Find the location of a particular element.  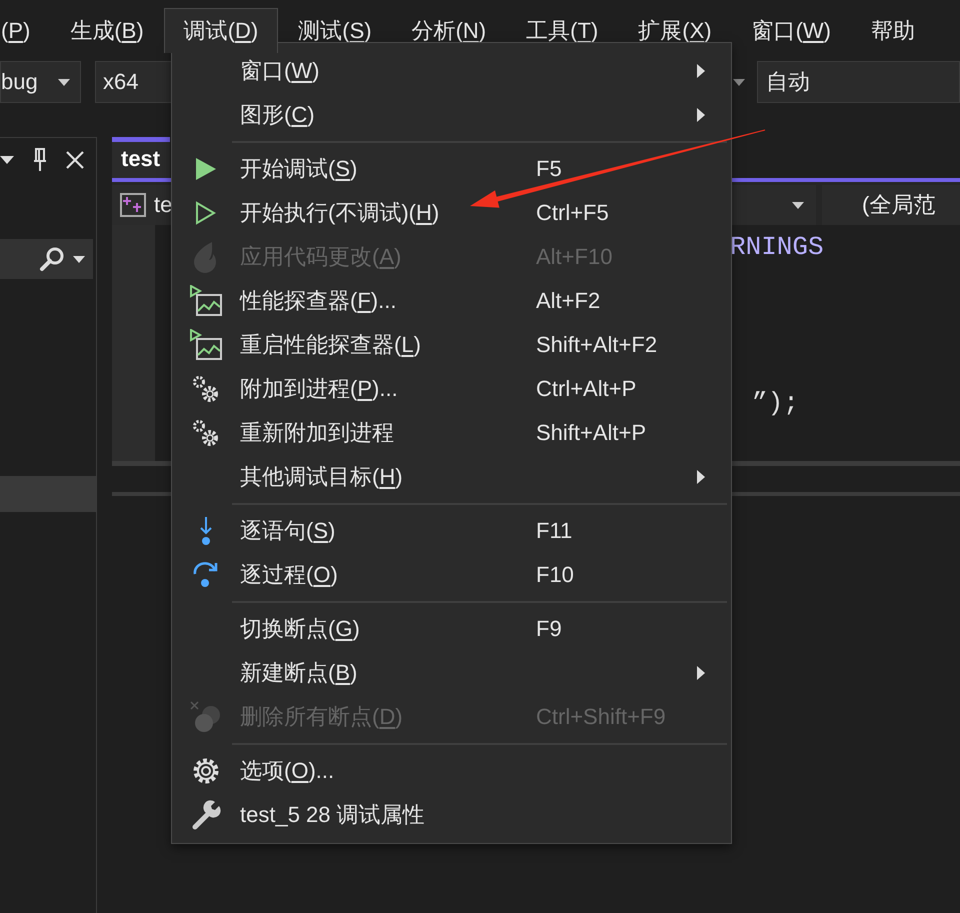

shortcut-text: F10 is located at coordinates (555, 574).